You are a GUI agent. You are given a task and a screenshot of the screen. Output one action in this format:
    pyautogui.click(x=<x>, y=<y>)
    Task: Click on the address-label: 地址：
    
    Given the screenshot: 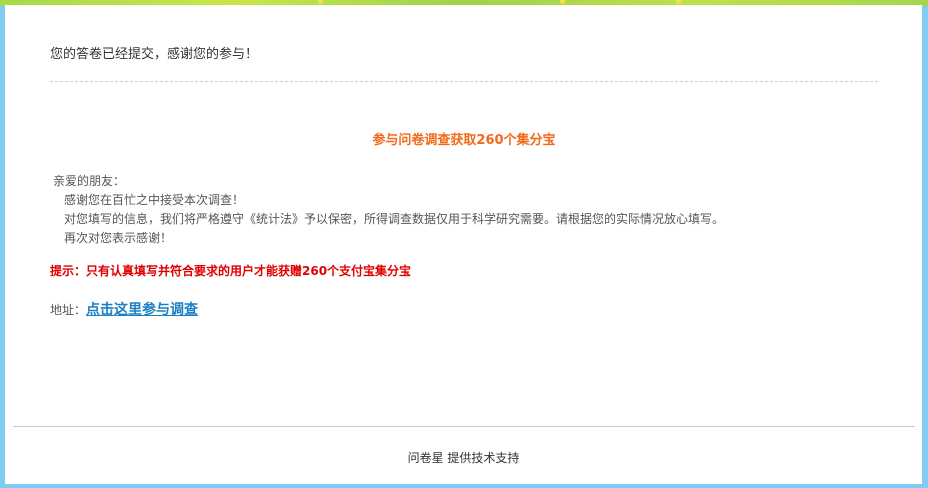 What is the action you would take?
    pyautogui.click(x=68, y=310)
    